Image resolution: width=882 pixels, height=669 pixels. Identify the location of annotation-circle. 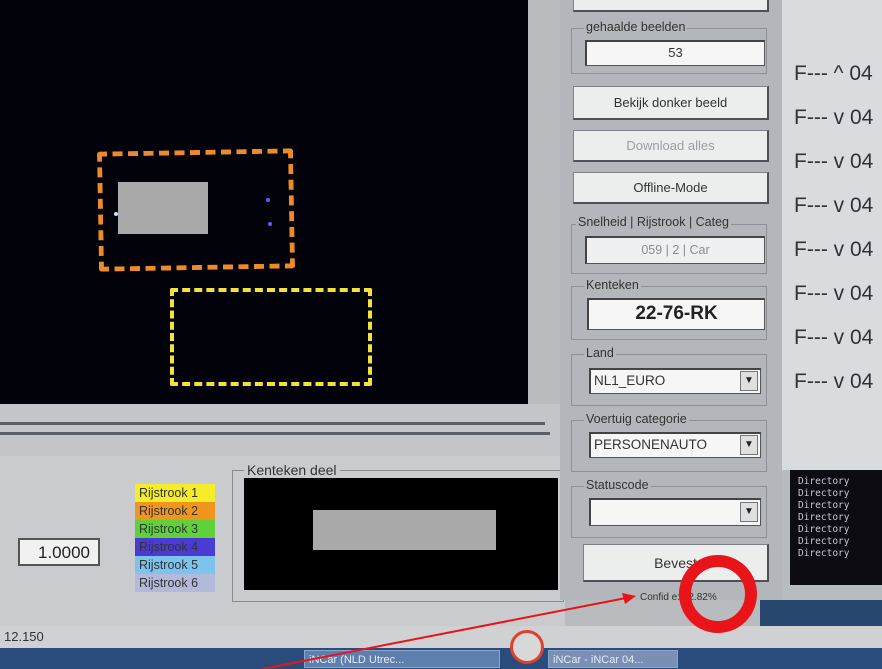
(718, 594).